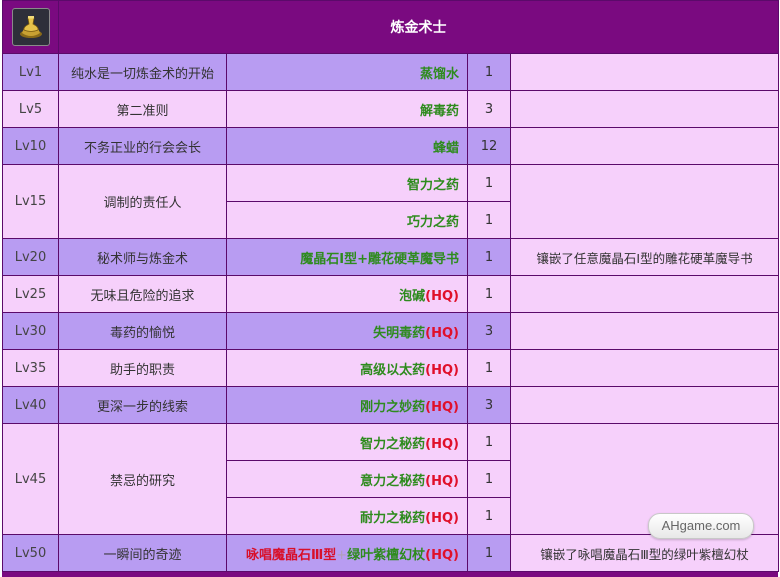  Describe the element at coordinates (30, 201) in the screenshot. I see `level-cell: Lv15` at that location.